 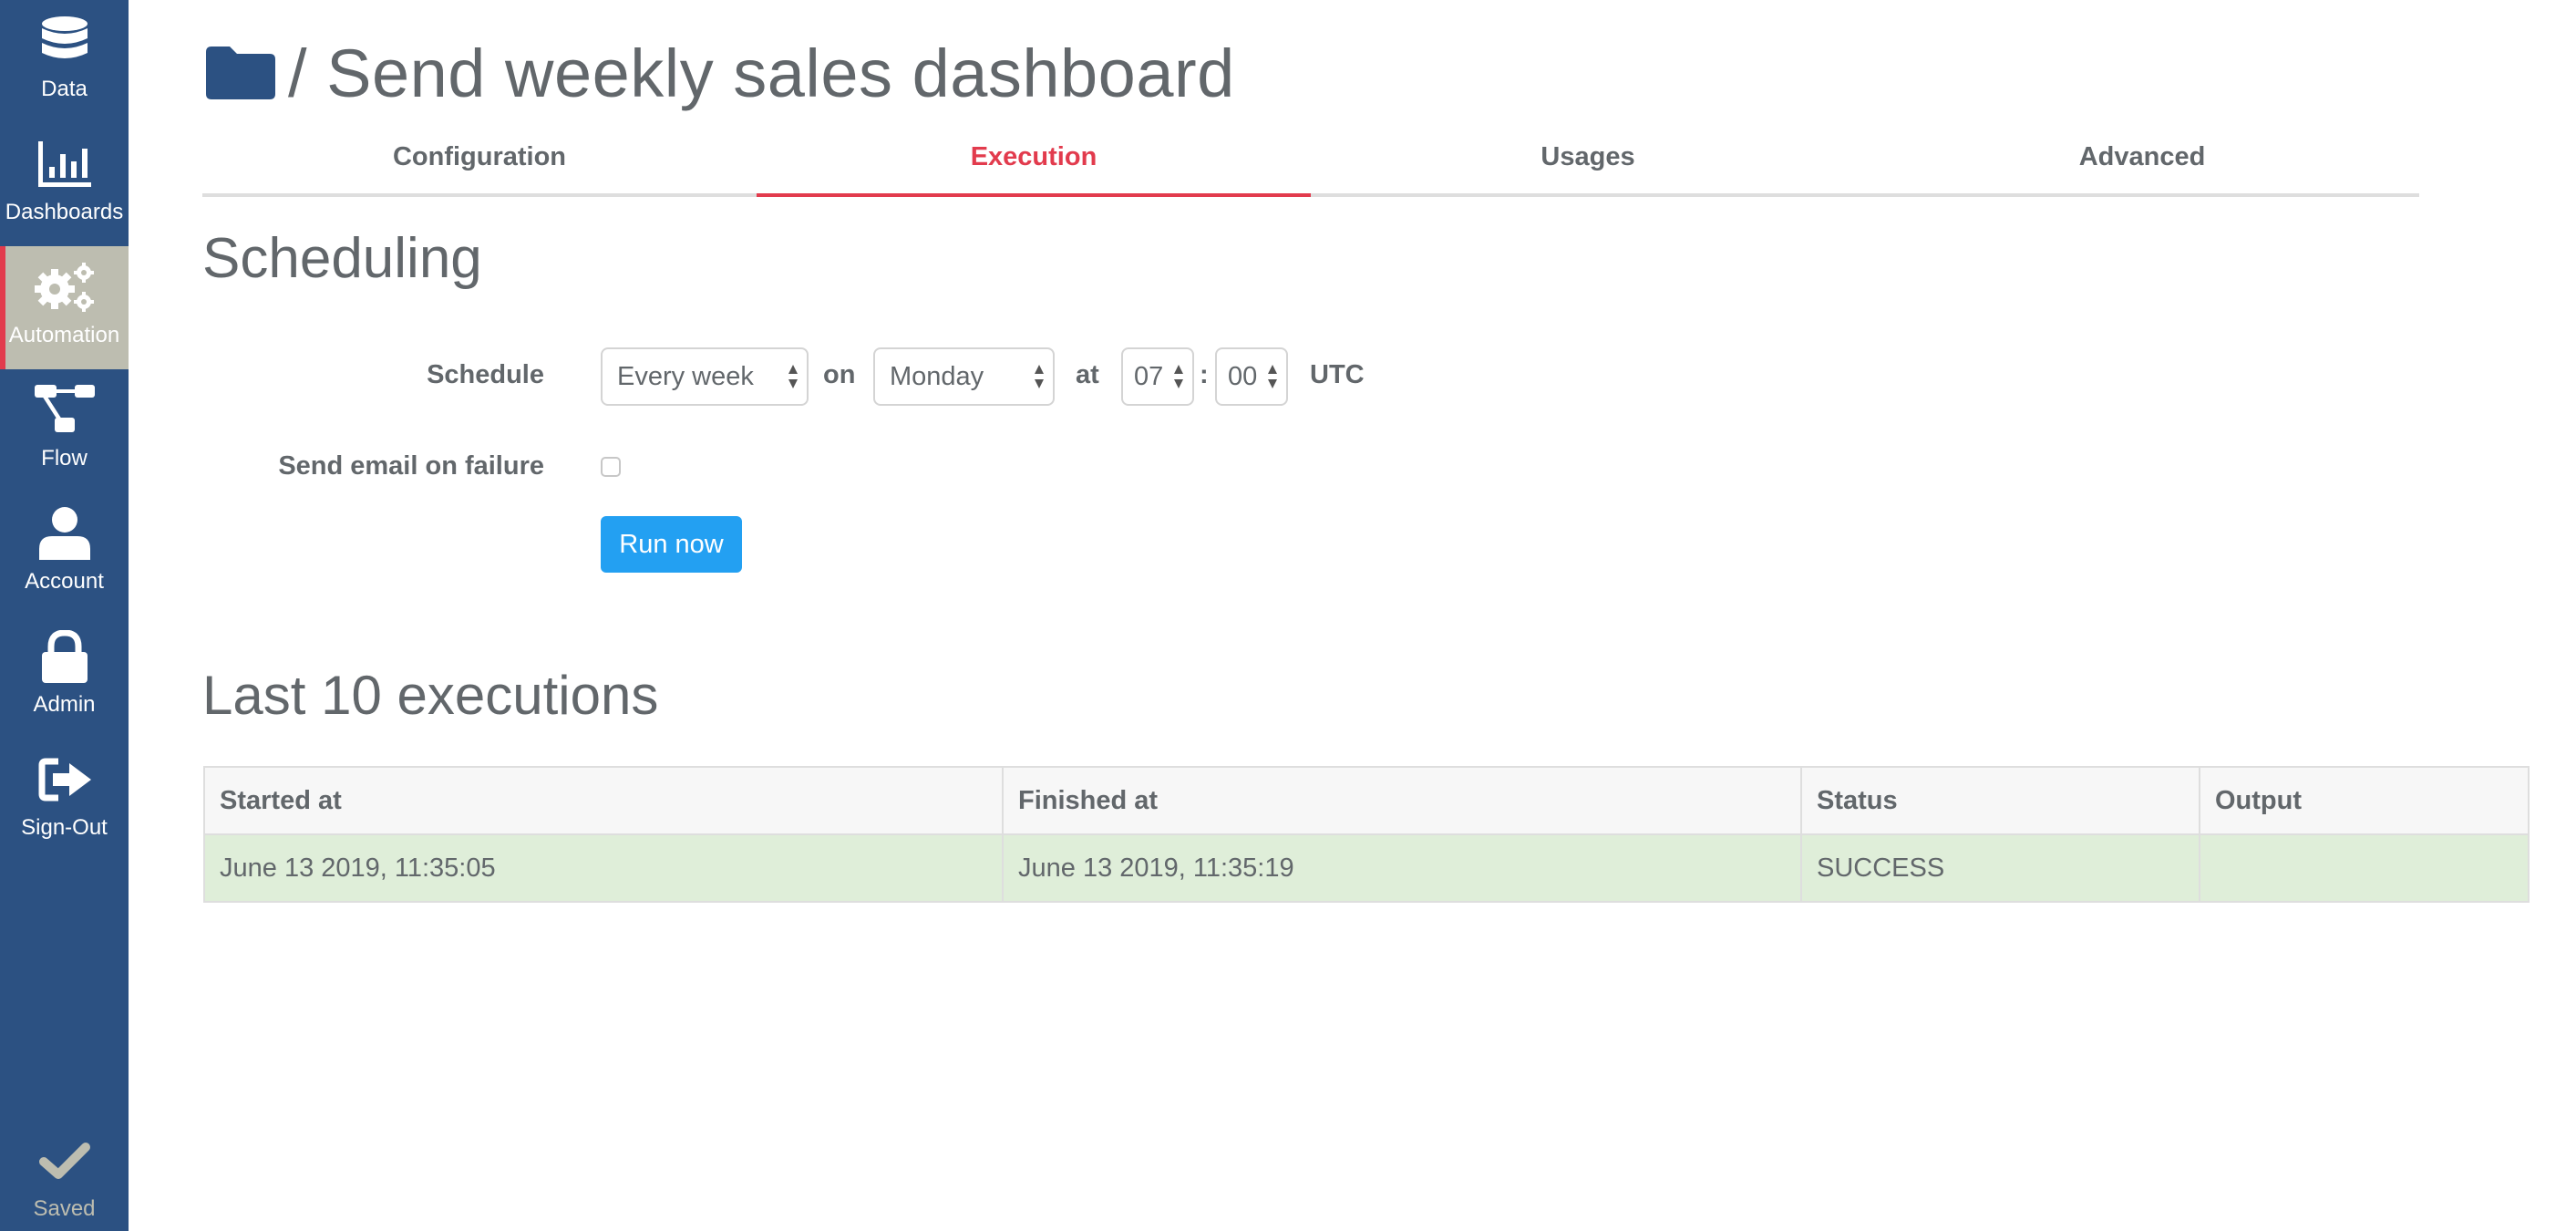 I want to click on check-icon, so click(x=65, y=1161).